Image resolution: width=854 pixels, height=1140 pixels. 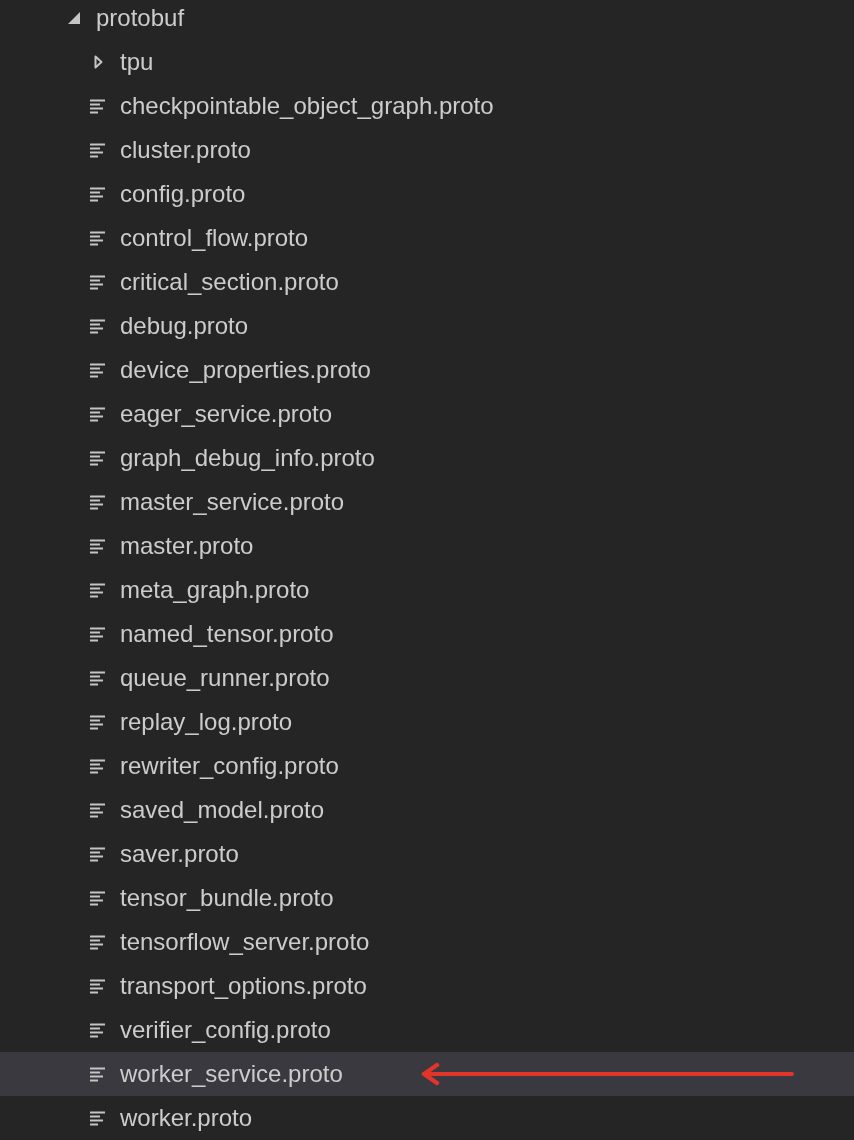 I want to click on file-row: eager_service.proto, so click(x=427, y=414).